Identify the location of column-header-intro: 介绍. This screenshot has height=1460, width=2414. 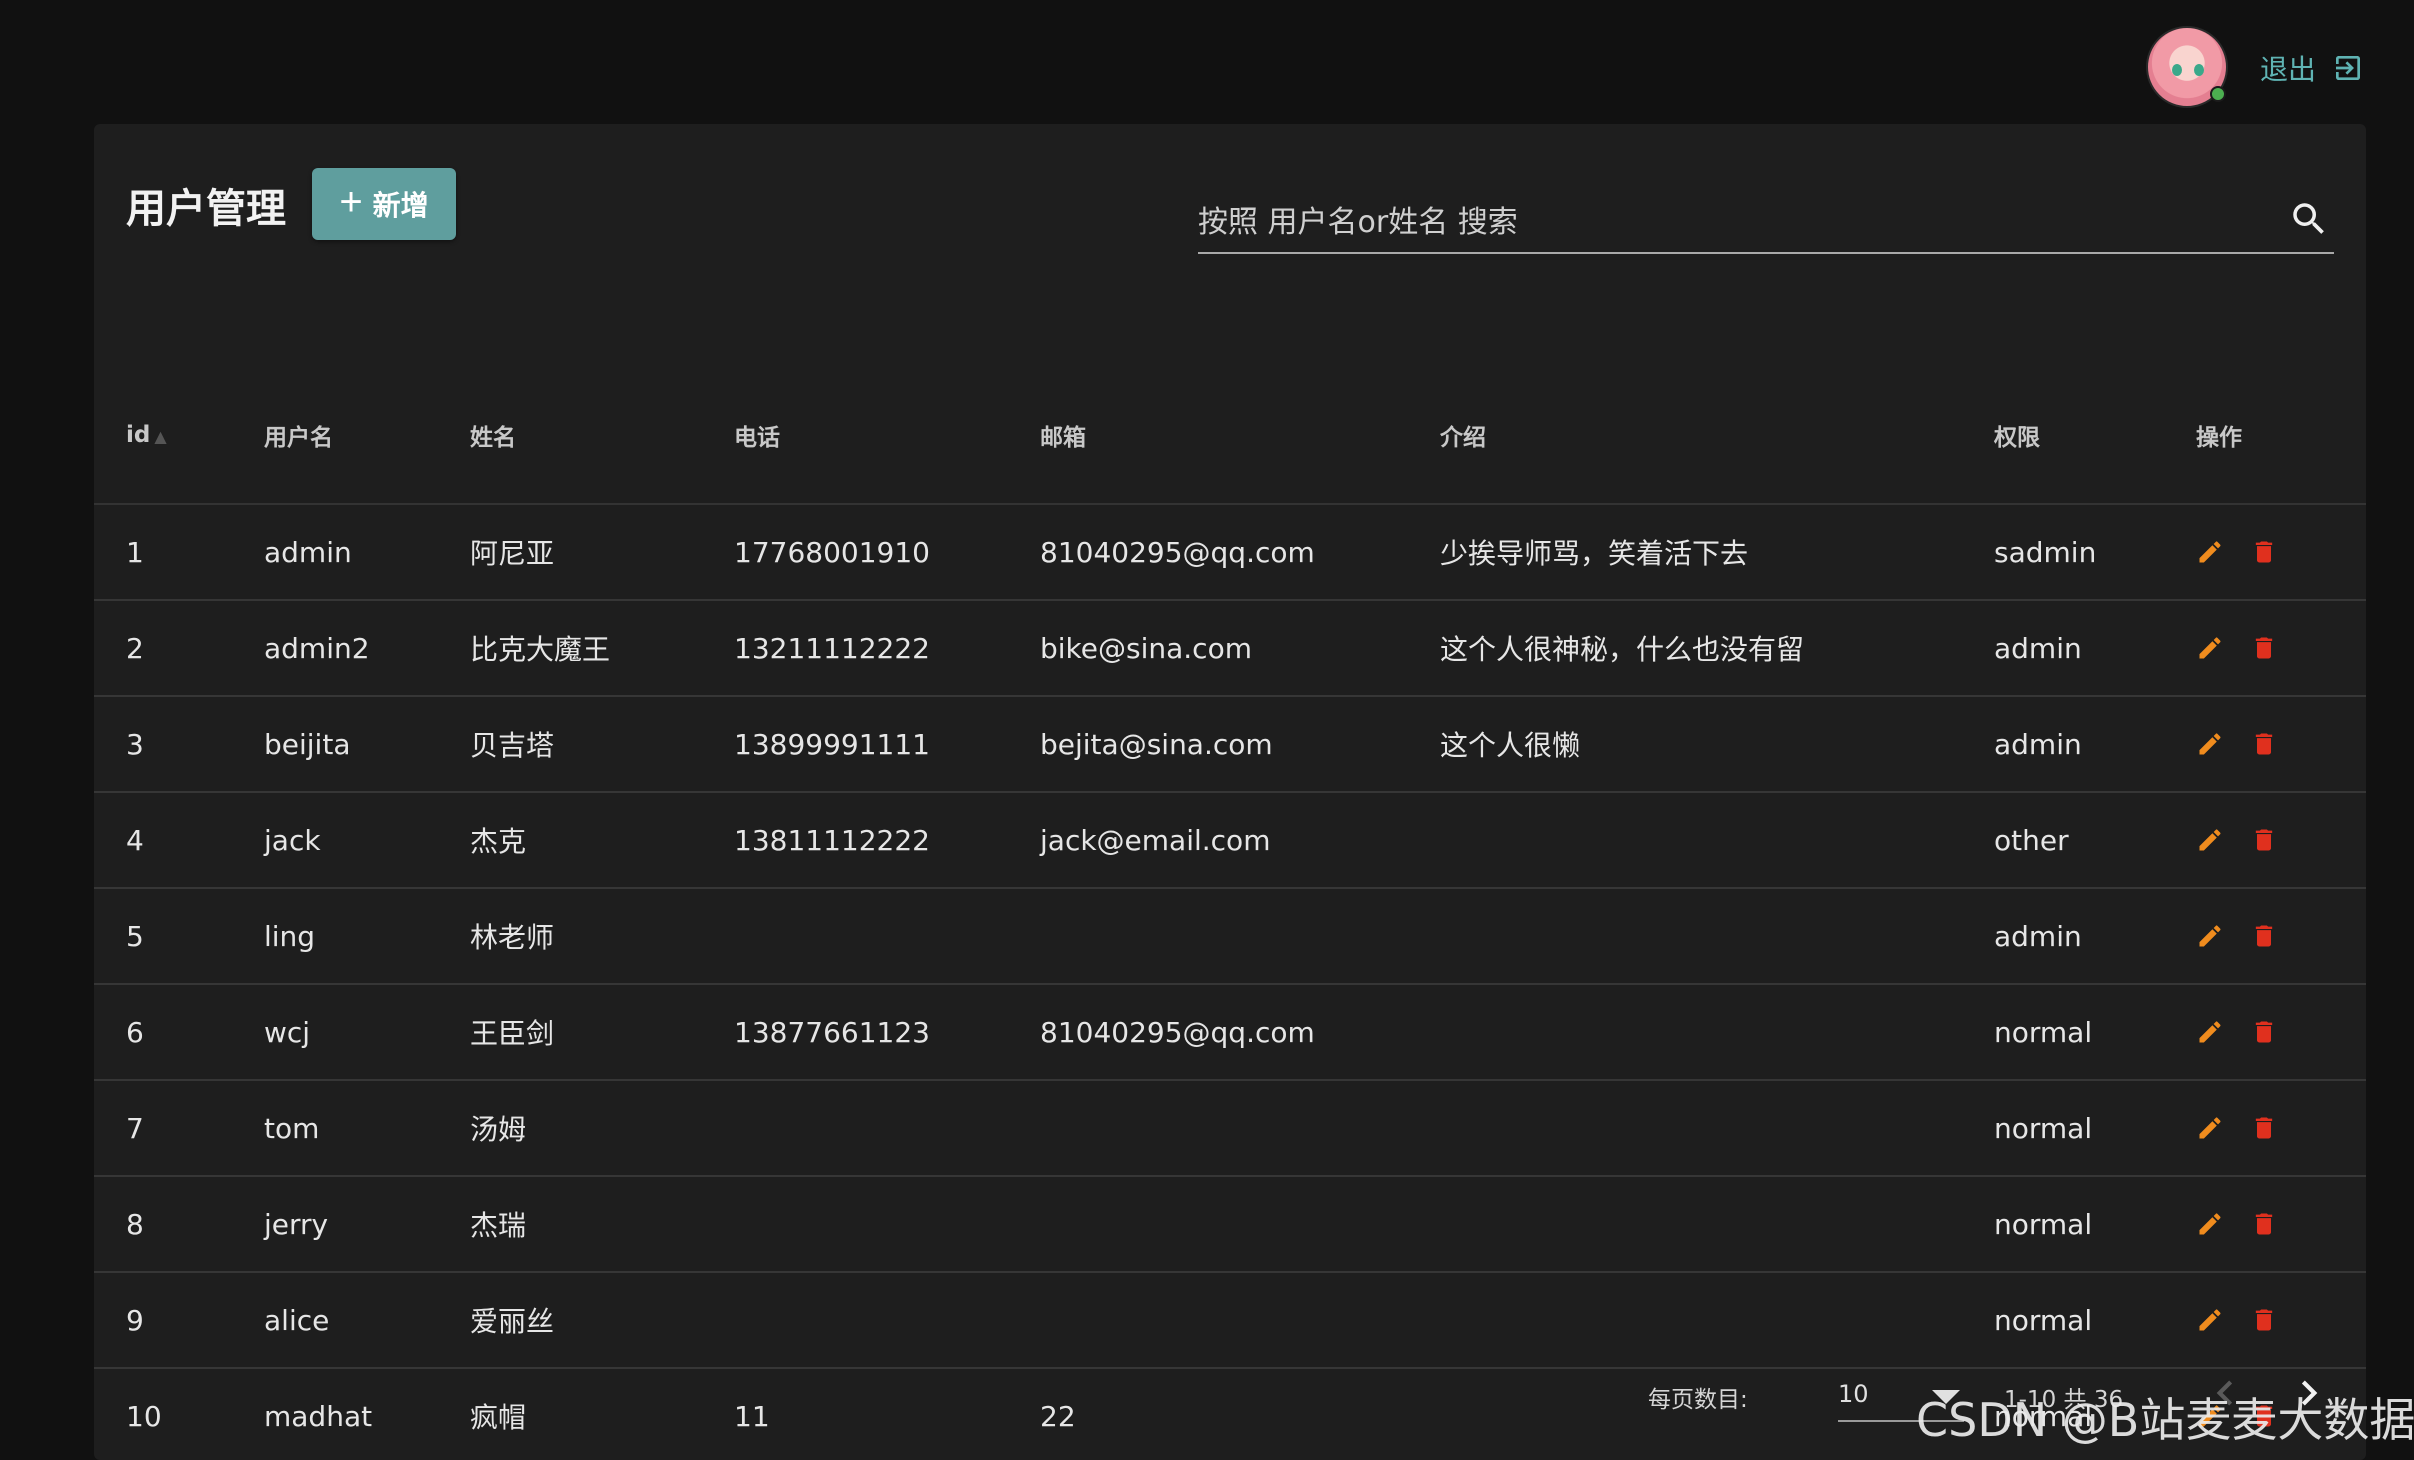
(1685, 435).